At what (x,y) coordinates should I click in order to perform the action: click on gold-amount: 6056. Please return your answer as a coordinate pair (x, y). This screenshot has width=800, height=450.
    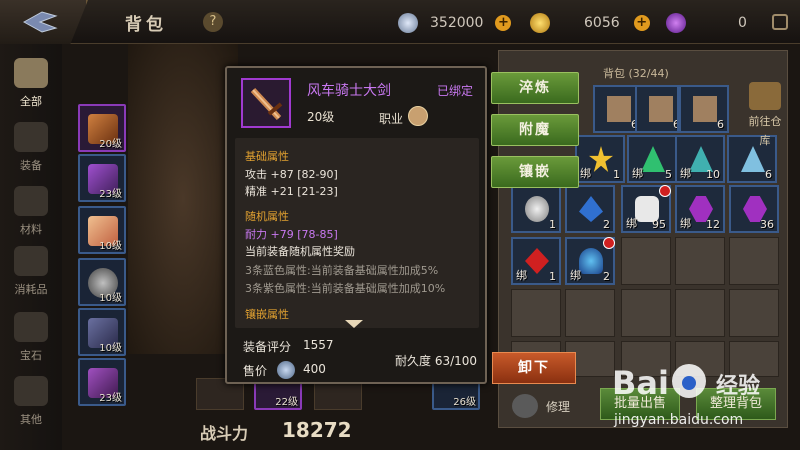
    Looking at the image, I should click on (602, 23).